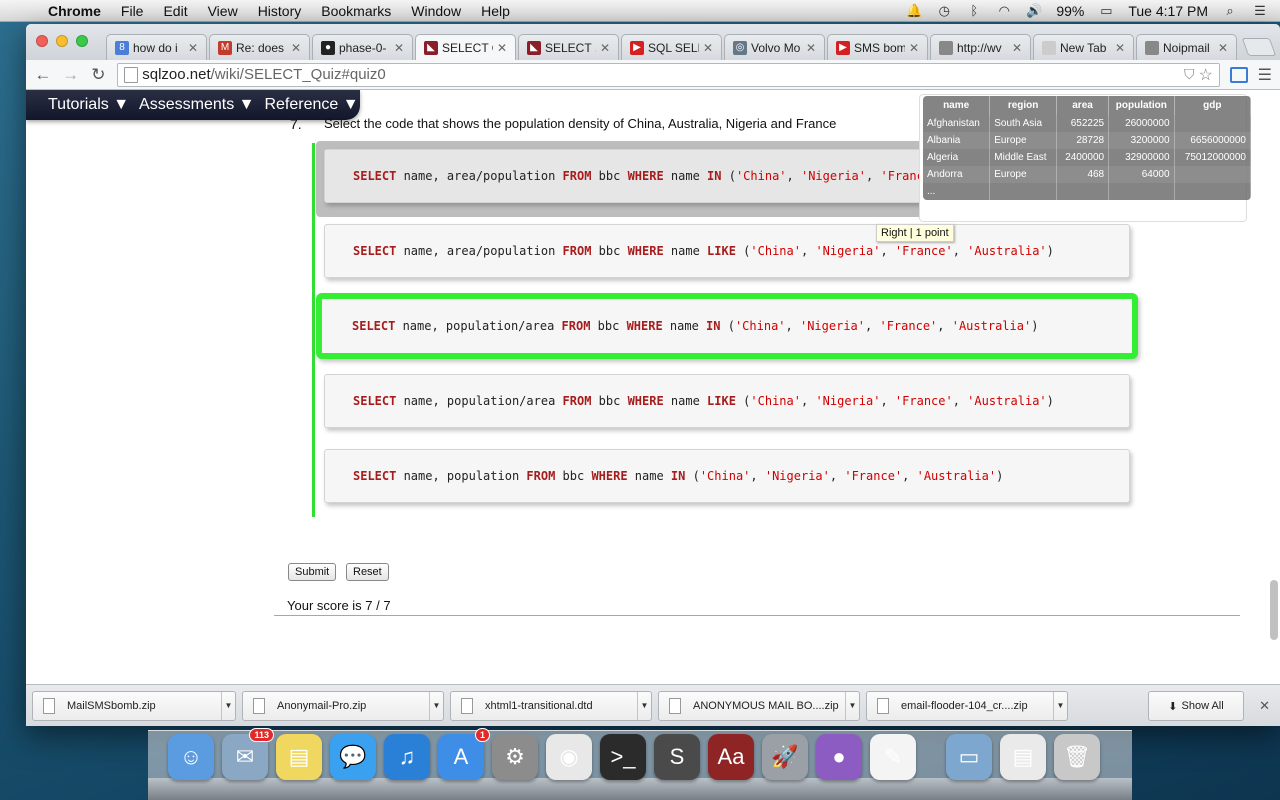  What do you see at coordinates (223, 11) in the screenshot?
I see `menu-view: View` at bounding box center [223, 11].